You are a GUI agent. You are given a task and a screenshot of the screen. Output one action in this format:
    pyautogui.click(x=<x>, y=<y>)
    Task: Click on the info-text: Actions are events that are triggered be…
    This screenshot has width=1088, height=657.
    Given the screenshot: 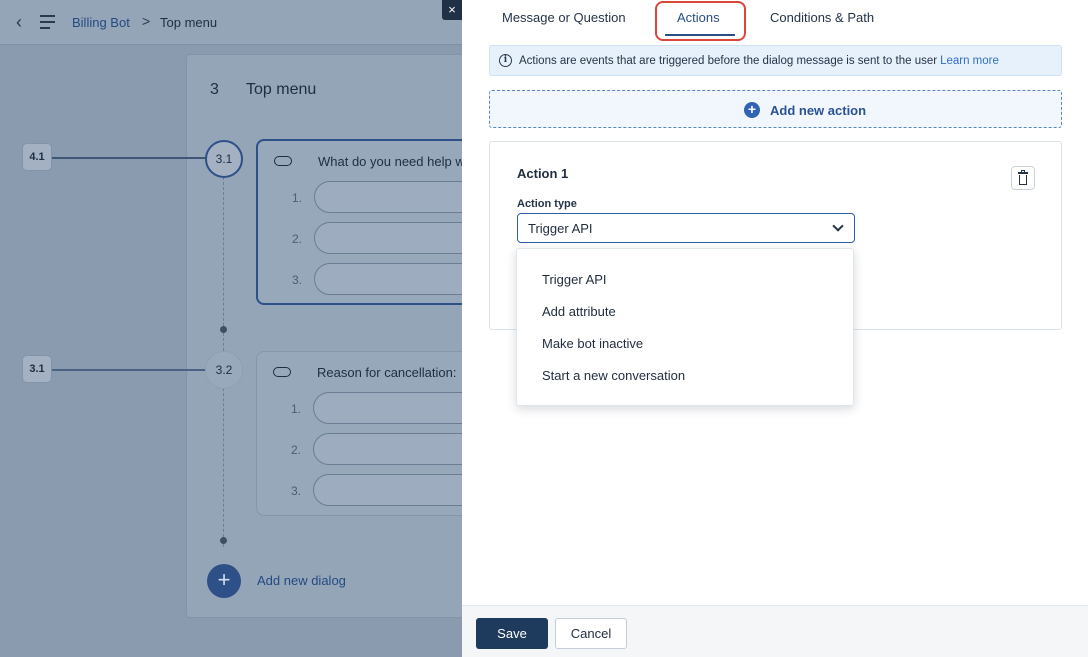 What is the action you would take?
    pyautogui.click(x=759, y=61)
    